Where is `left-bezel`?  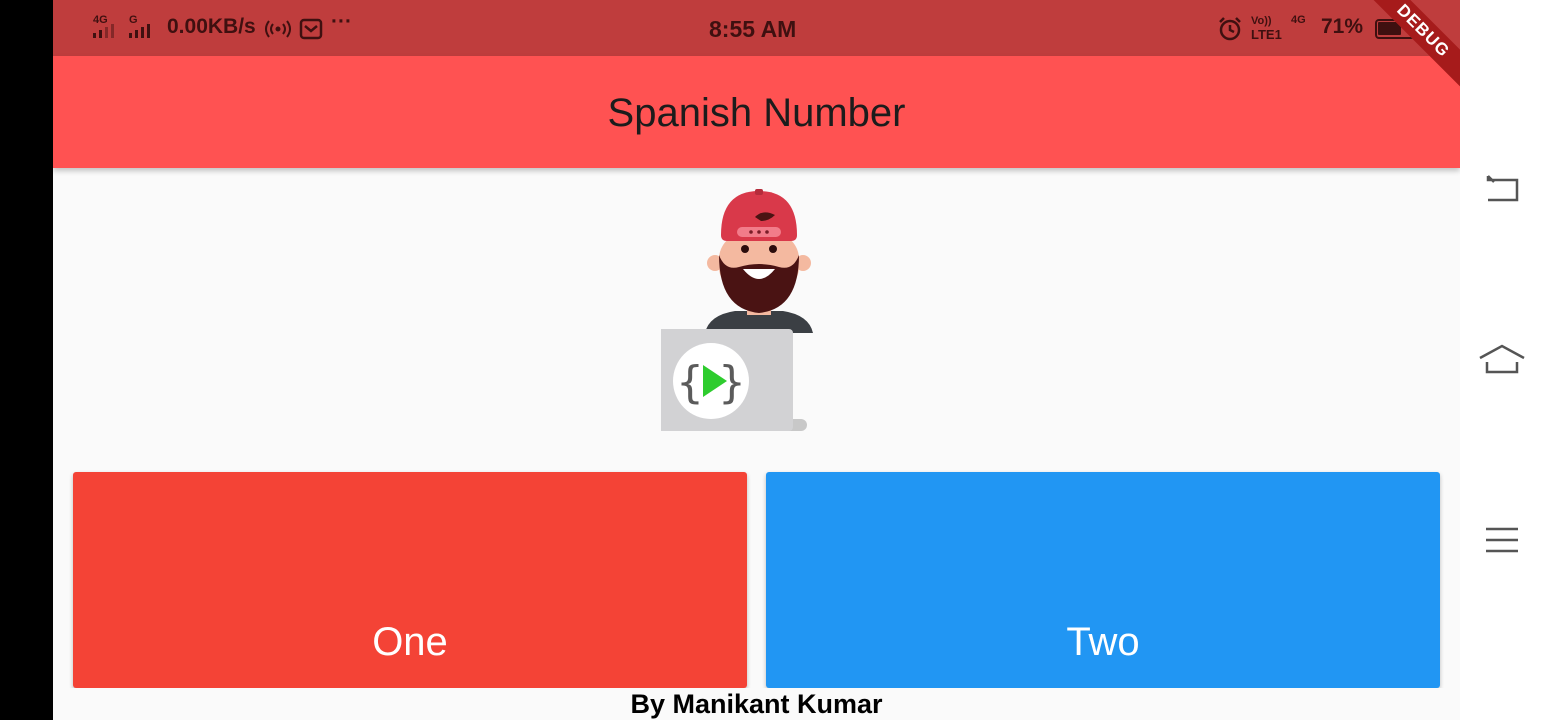 left-bezel is located at coordinates (26, 360).